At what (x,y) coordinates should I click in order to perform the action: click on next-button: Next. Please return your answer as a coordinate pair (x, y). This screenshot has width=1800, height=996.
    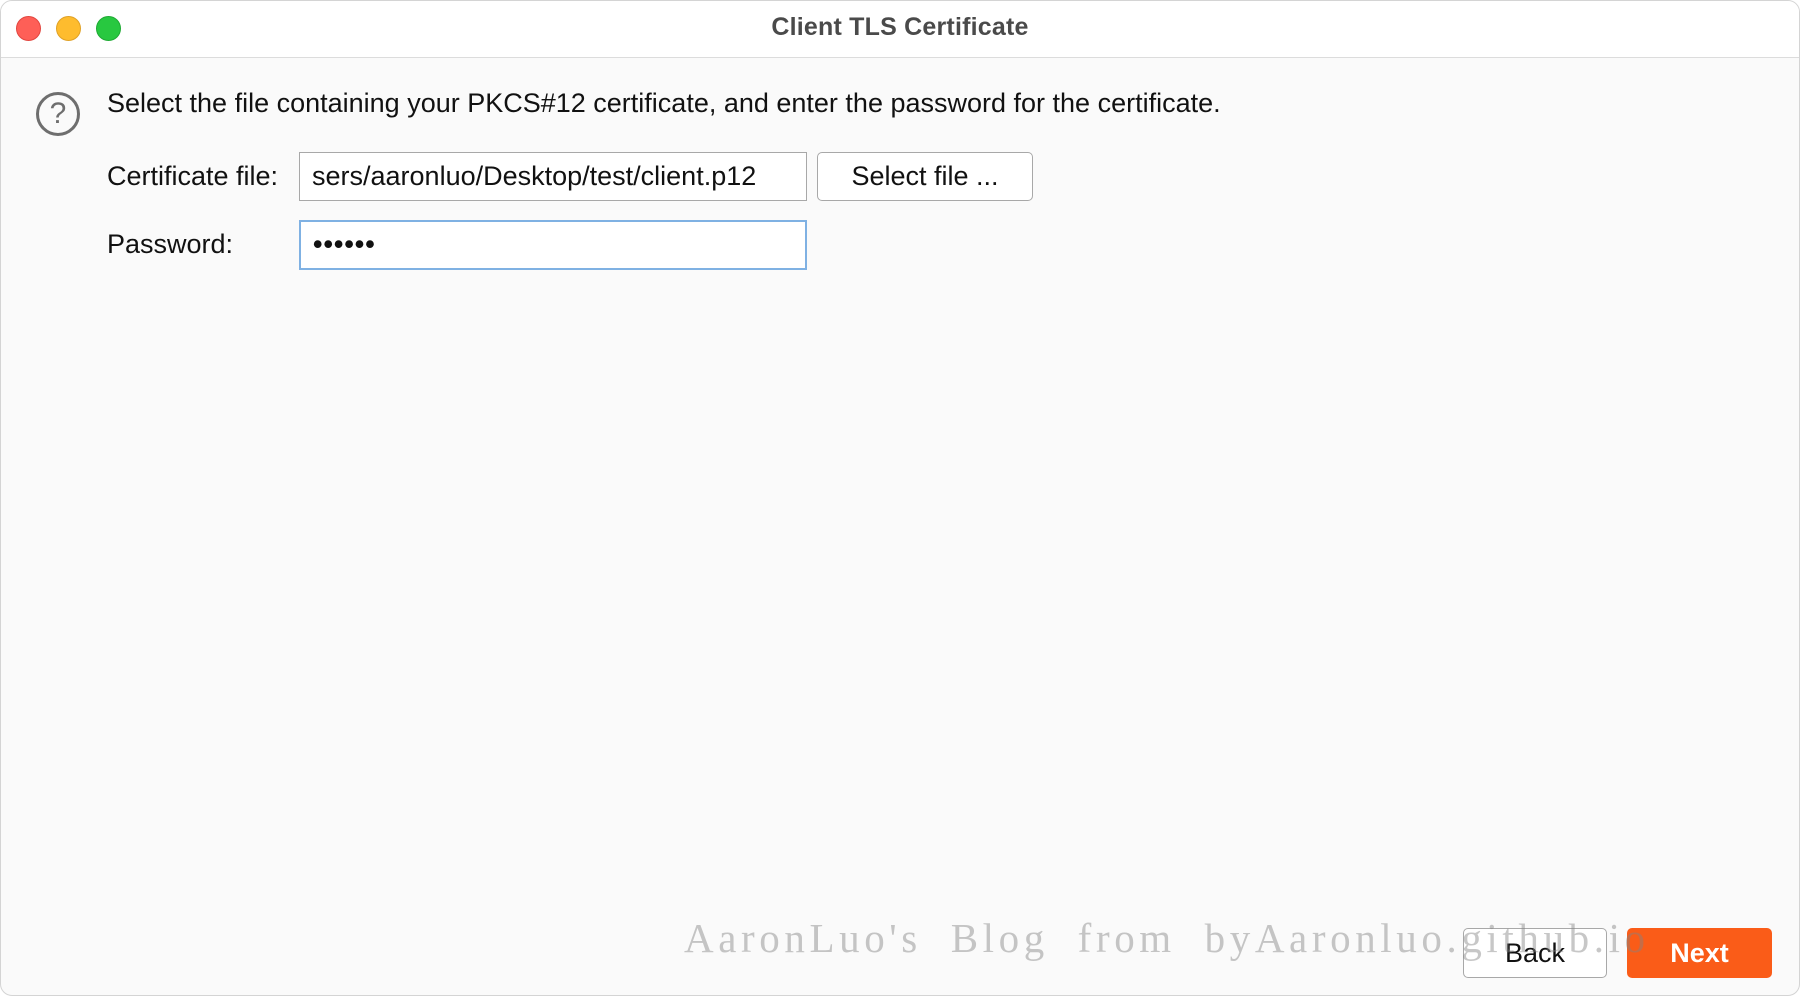
    Looking at the image, I should click on (1699, 953).